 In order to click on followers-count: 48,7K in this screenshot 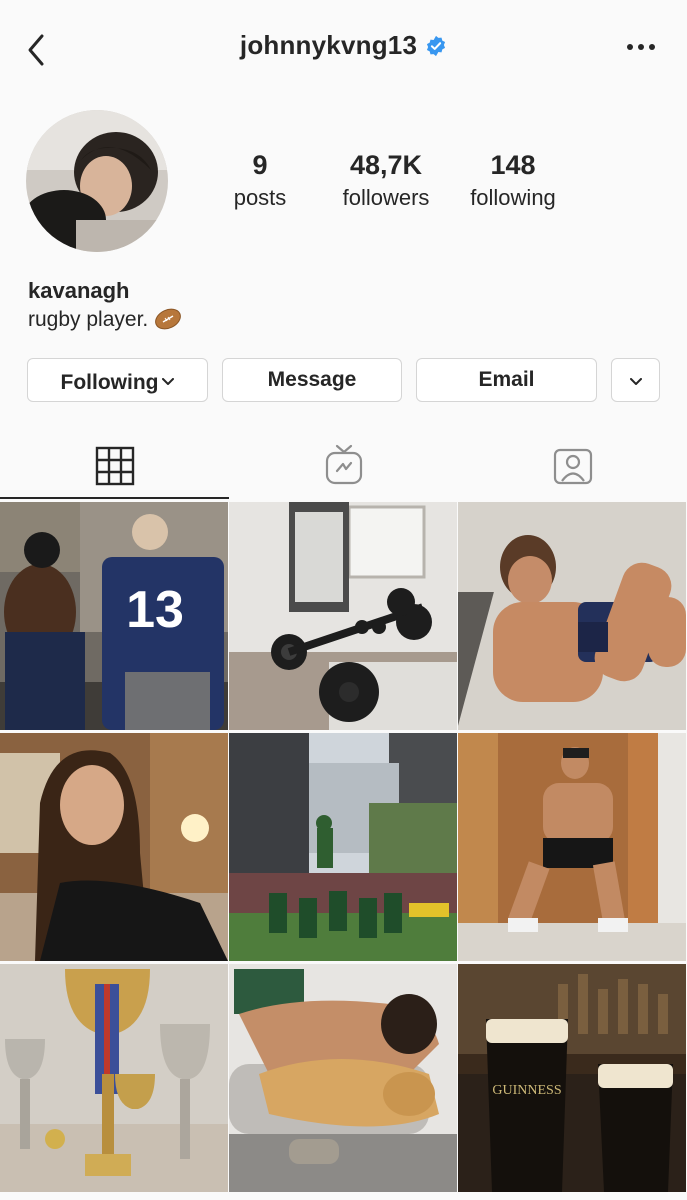, I will do `click(386, 165)`.